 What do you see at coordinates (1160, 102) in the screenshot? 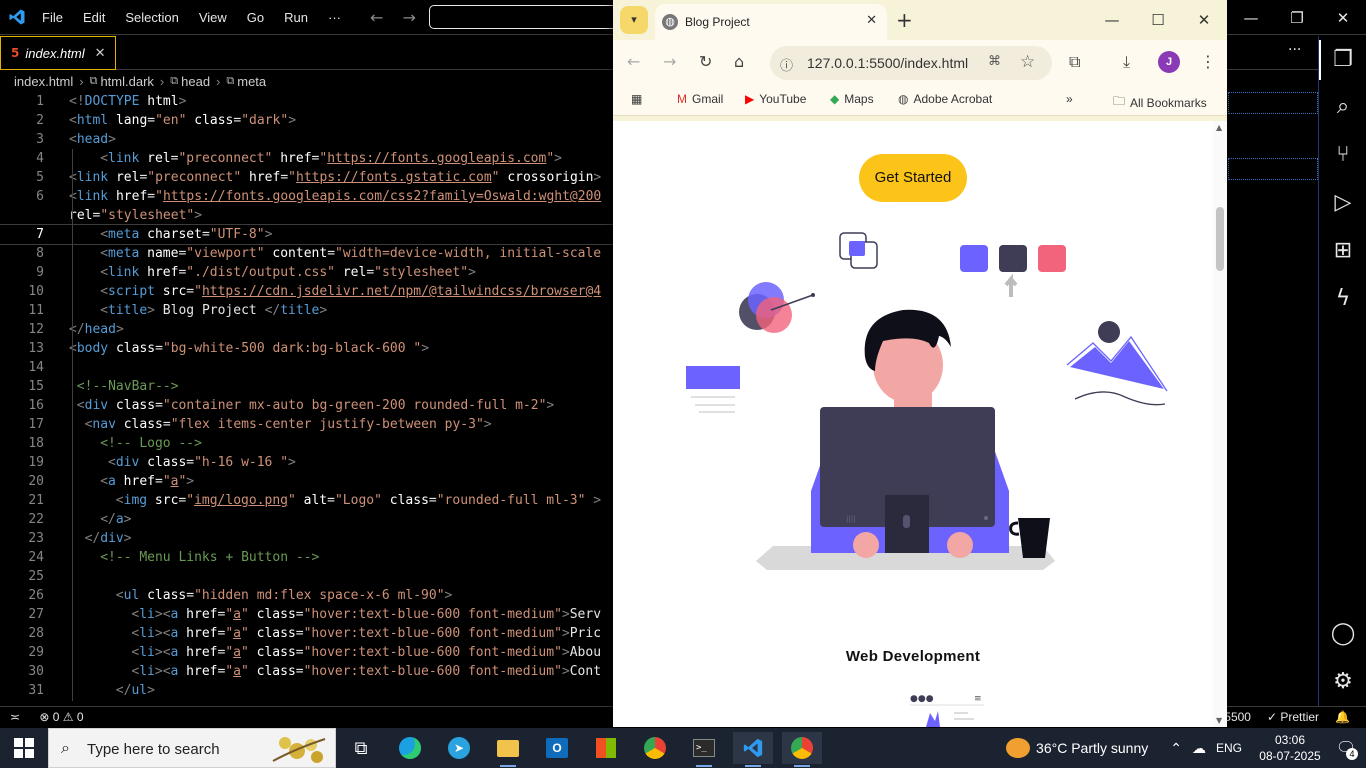
I see `all-bookmarks: 🗀 All Bookmarks` at bounding box center [1160, 102].